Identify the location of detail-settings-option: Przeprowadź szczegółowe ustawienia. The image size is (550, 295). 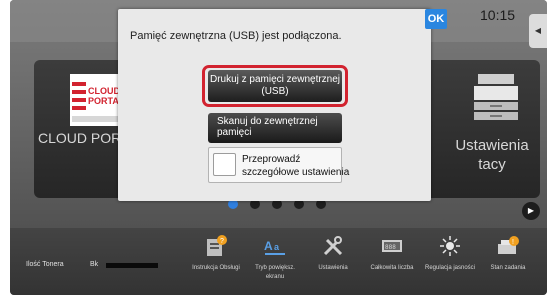
(278, 165).